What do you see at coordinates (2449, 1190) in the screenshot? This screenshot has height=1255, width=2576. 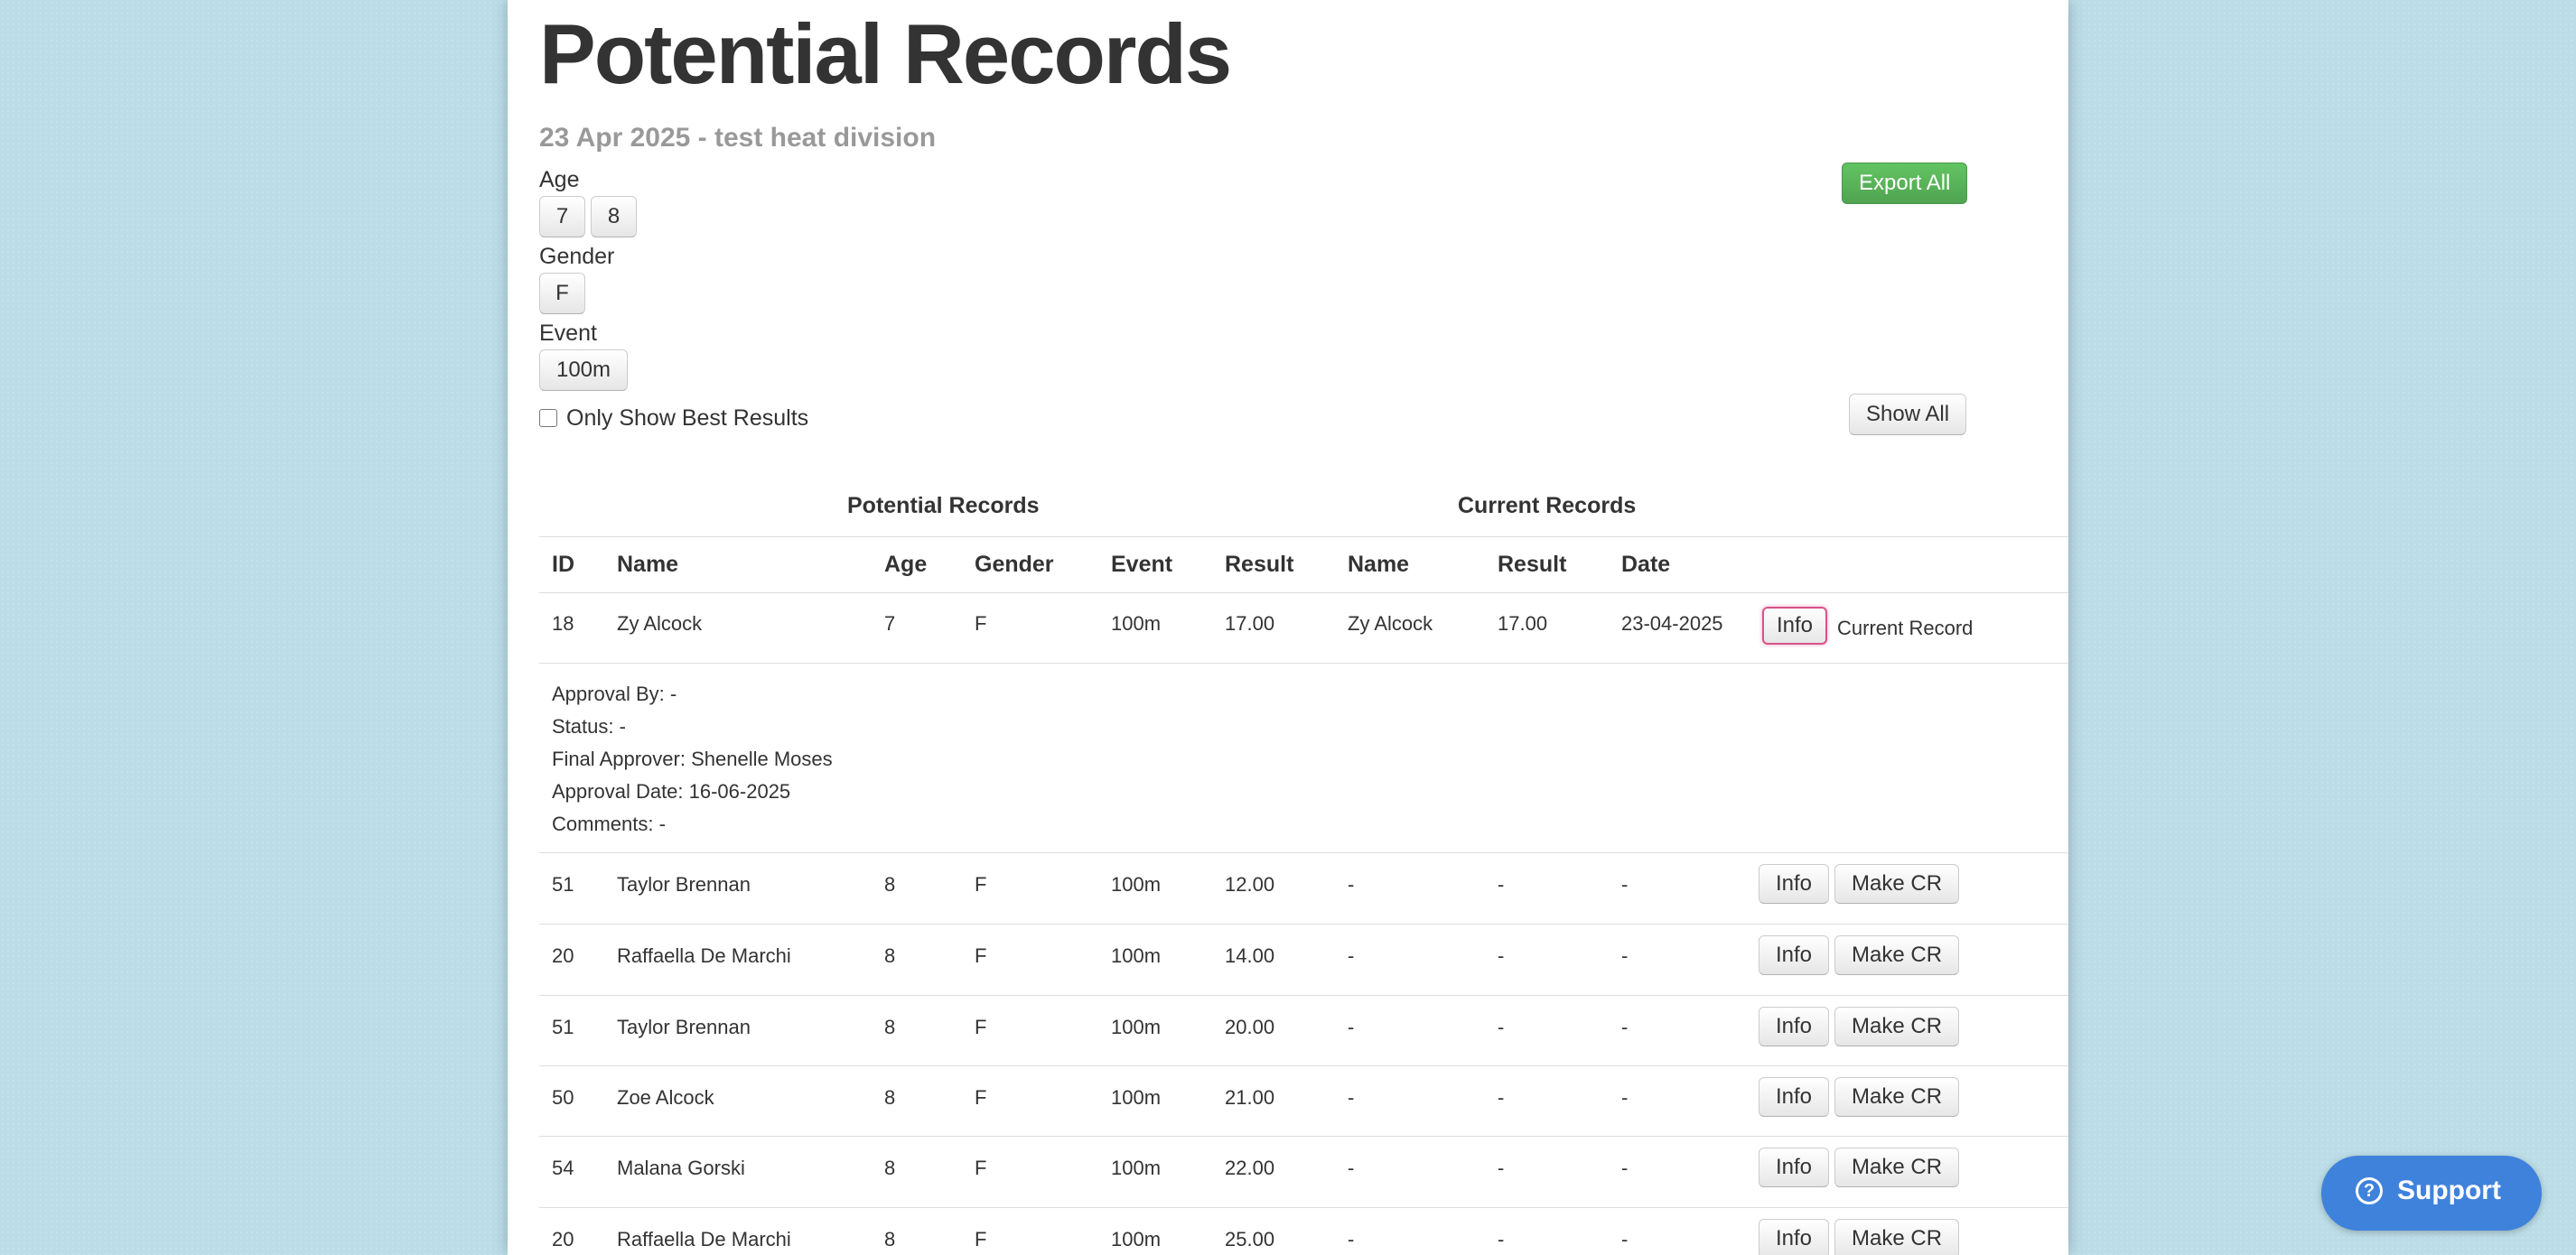 I see `support-label: Support` at bounding box center [2449, 1190].